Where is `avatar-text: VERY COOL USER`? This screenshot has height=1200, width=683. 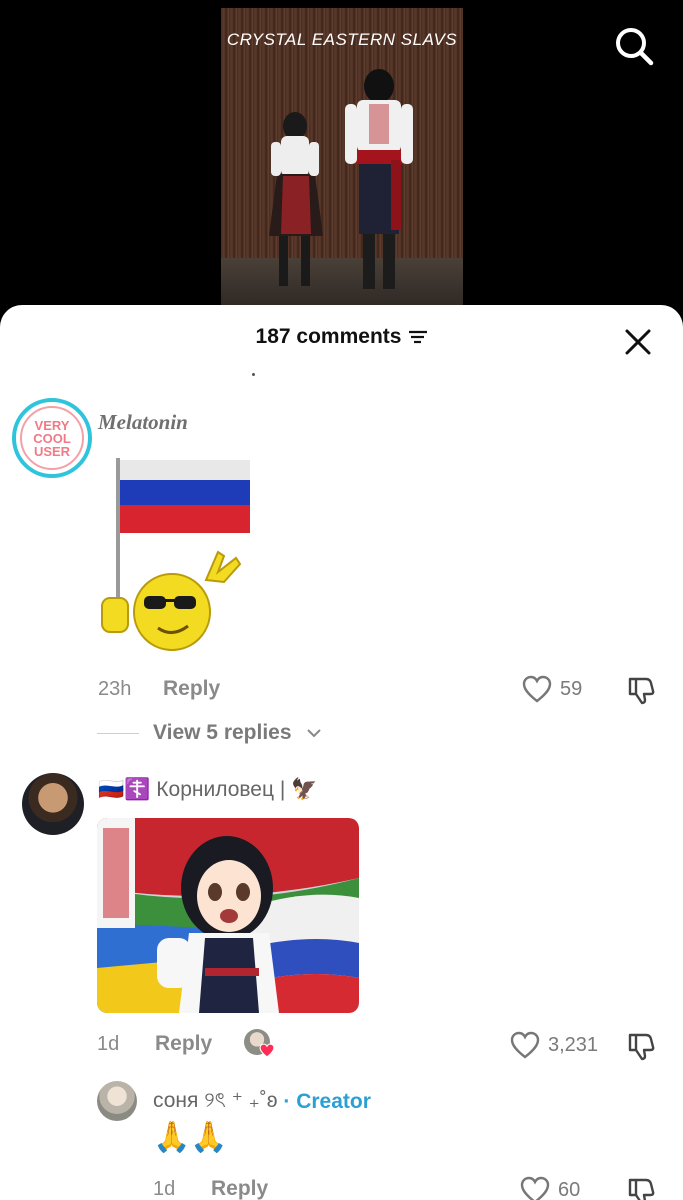 avatar-text: VERY COOL USER is located at coordinates (52, 438).